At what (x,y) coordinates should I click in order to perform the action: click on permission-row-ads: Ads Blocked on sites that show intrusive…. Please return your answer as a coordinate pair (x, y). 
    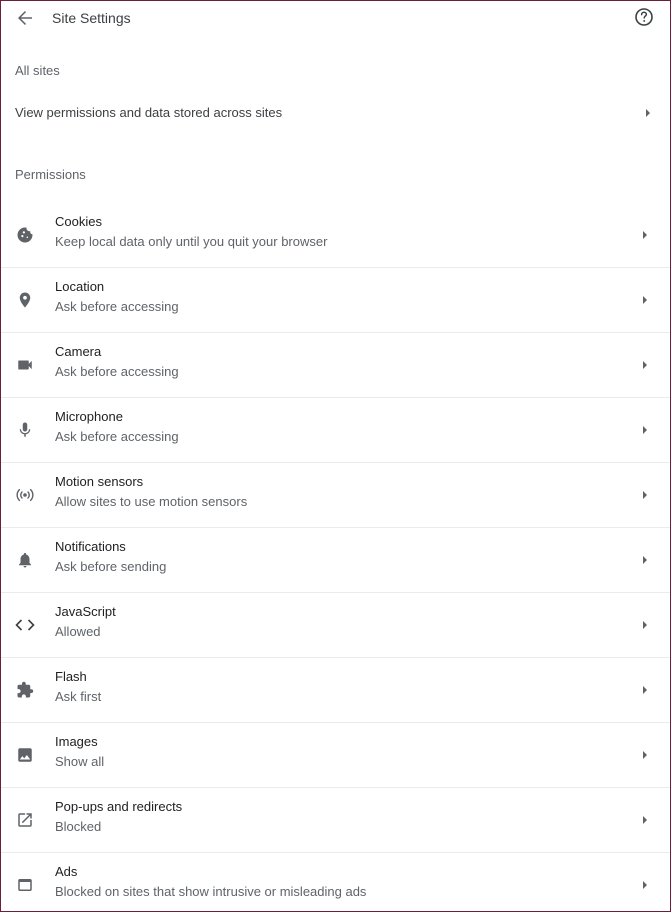
    Looking at the image, I should click on (335, 882).